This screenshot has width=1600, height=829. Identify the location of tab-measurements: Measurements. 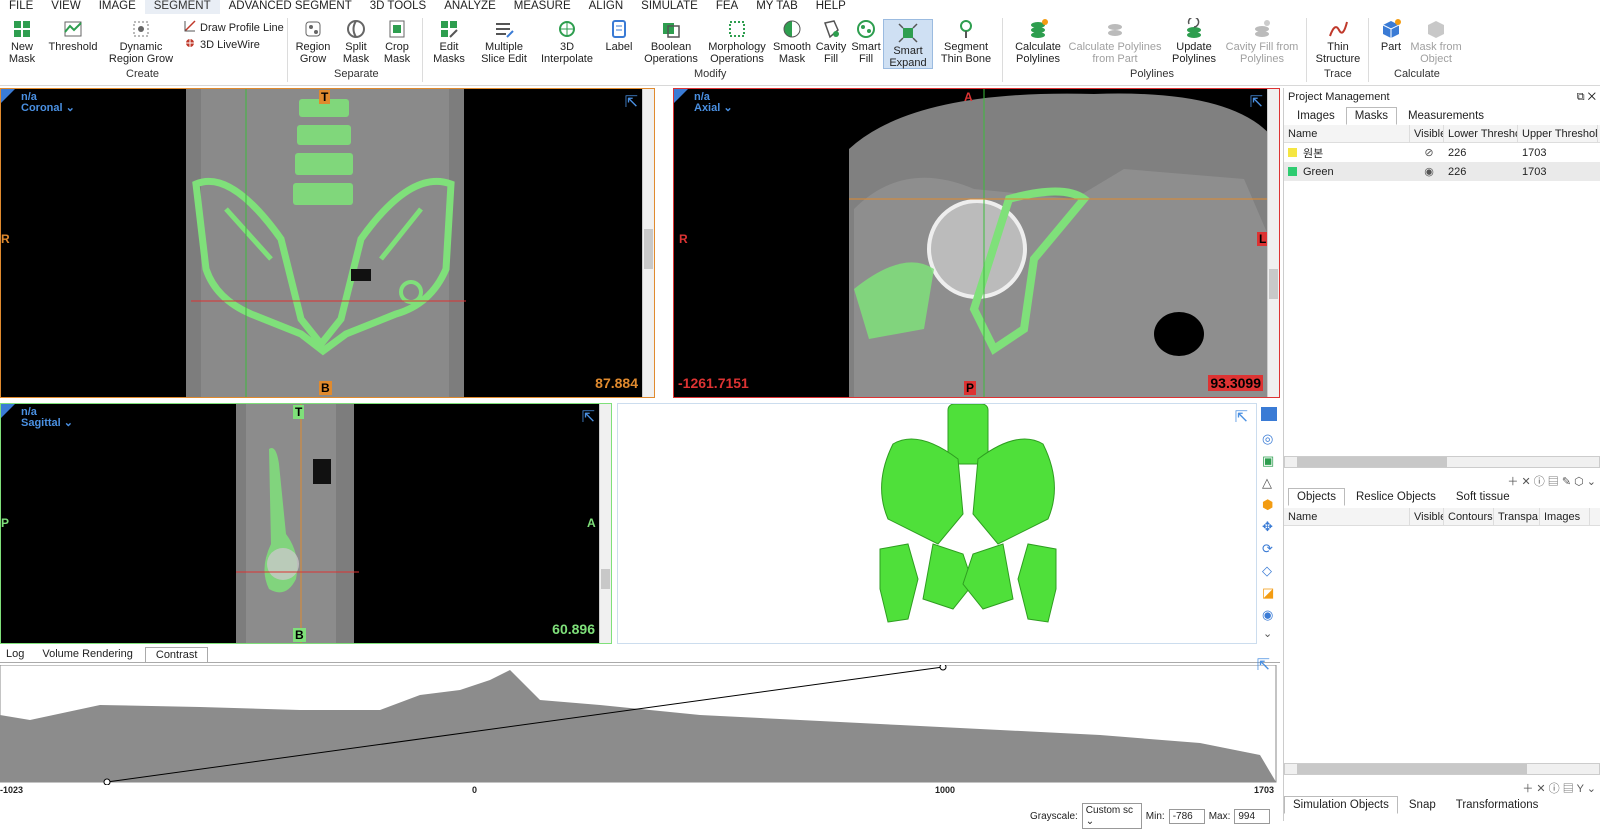
(1446, 116).